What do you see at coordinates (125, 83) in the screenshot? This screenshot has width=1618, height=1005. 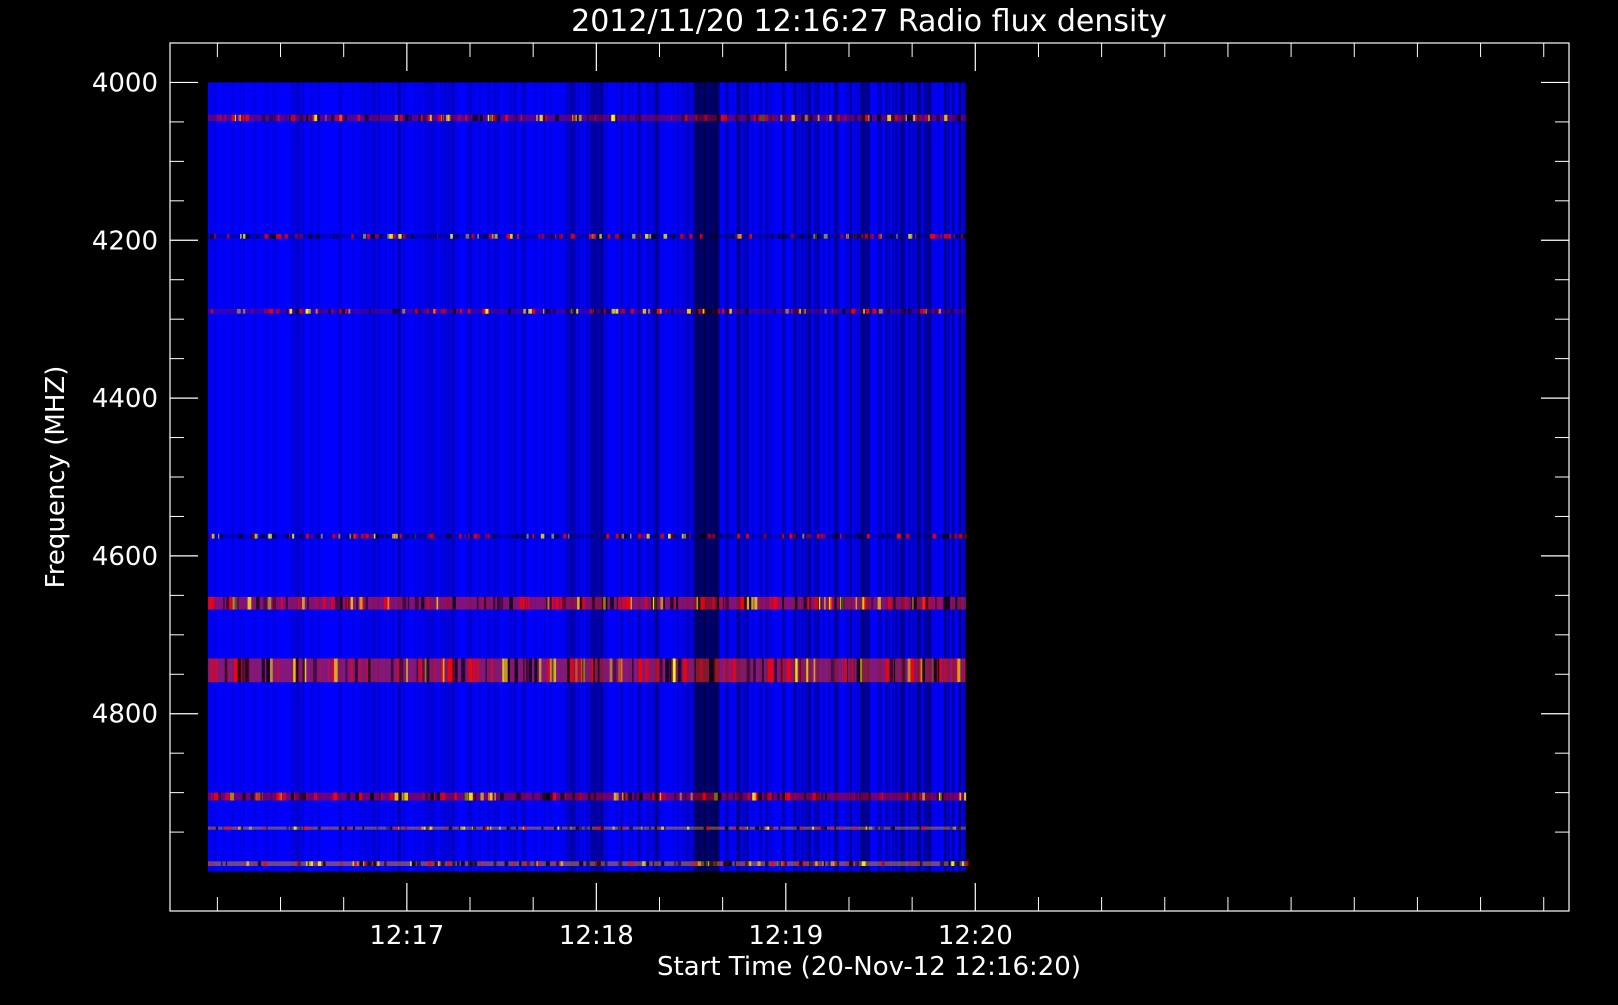 I see `y-tick-label: 4000` at bounding box center [125, 83].